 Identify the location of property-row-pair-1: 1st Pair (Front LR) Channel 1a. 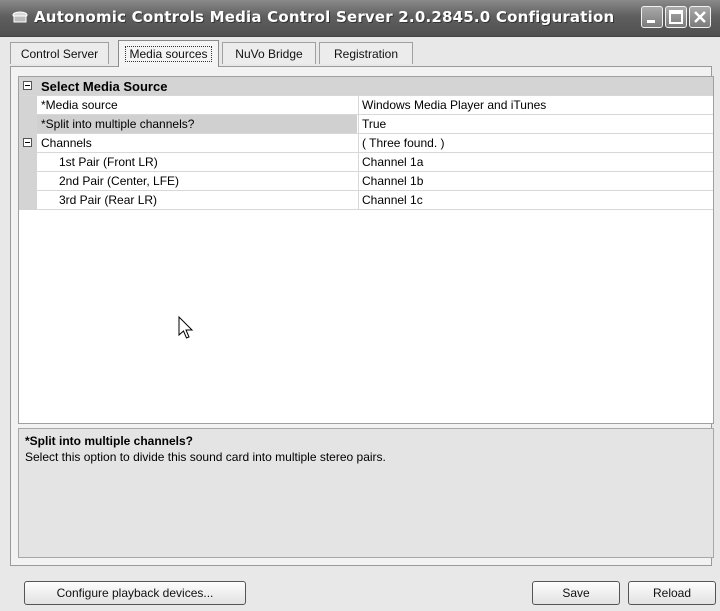
(366, 162).